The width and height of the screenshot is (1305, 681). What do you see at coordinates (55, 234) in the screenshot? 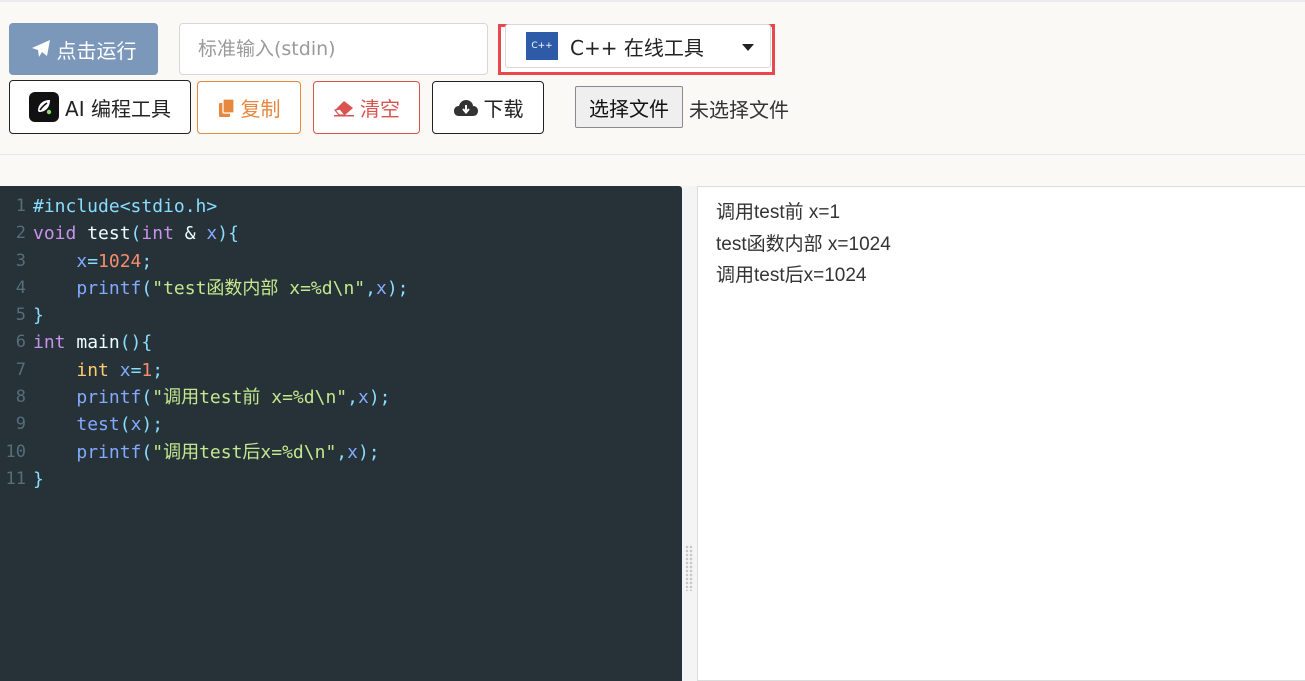
I see `code-token: void` at bounding box center [55, 234].